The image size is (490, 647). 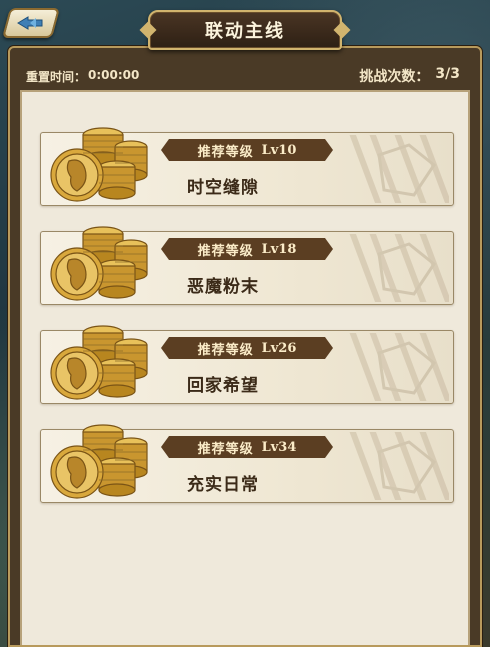 What do you see at coordinates (247, 166) in the screenshot?
I see `stage-card: 推荐等级 Lv10 时空缝隙` at bounding box center [247, 166].